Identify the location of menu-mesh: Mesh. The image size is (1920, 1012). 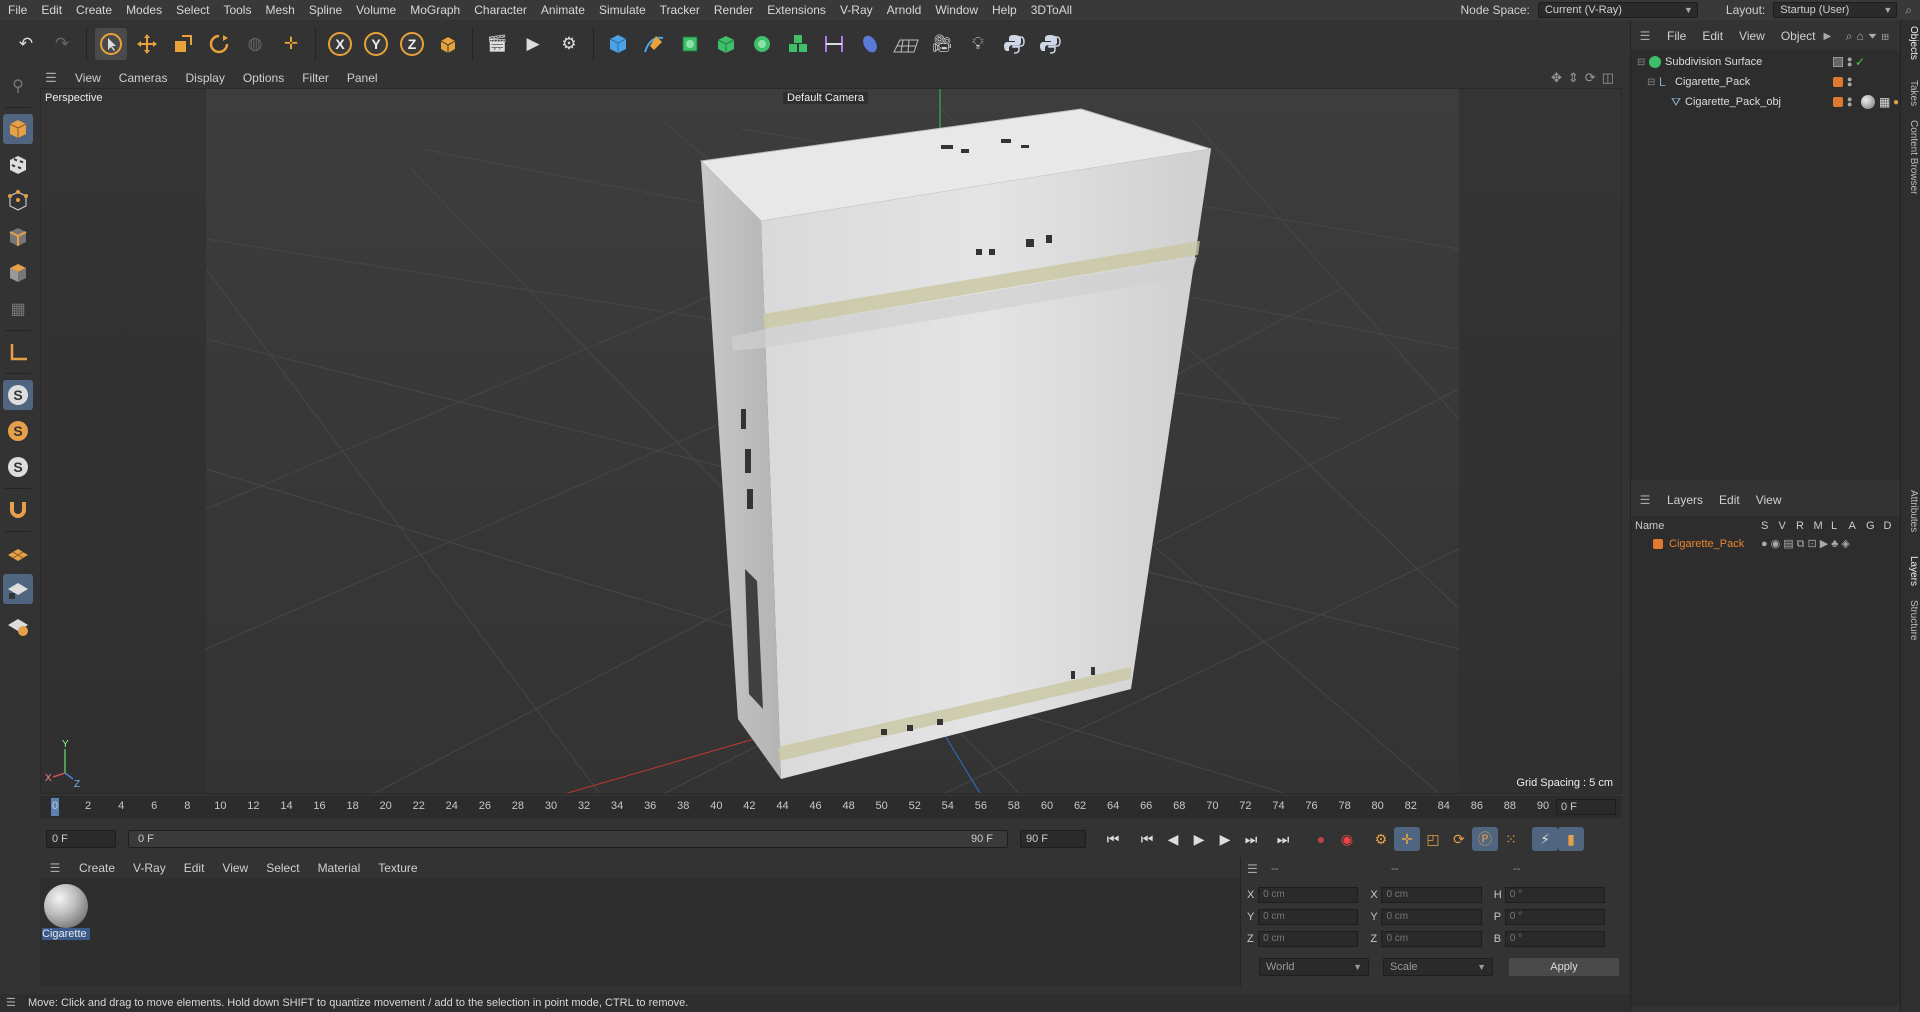
(279, 10).